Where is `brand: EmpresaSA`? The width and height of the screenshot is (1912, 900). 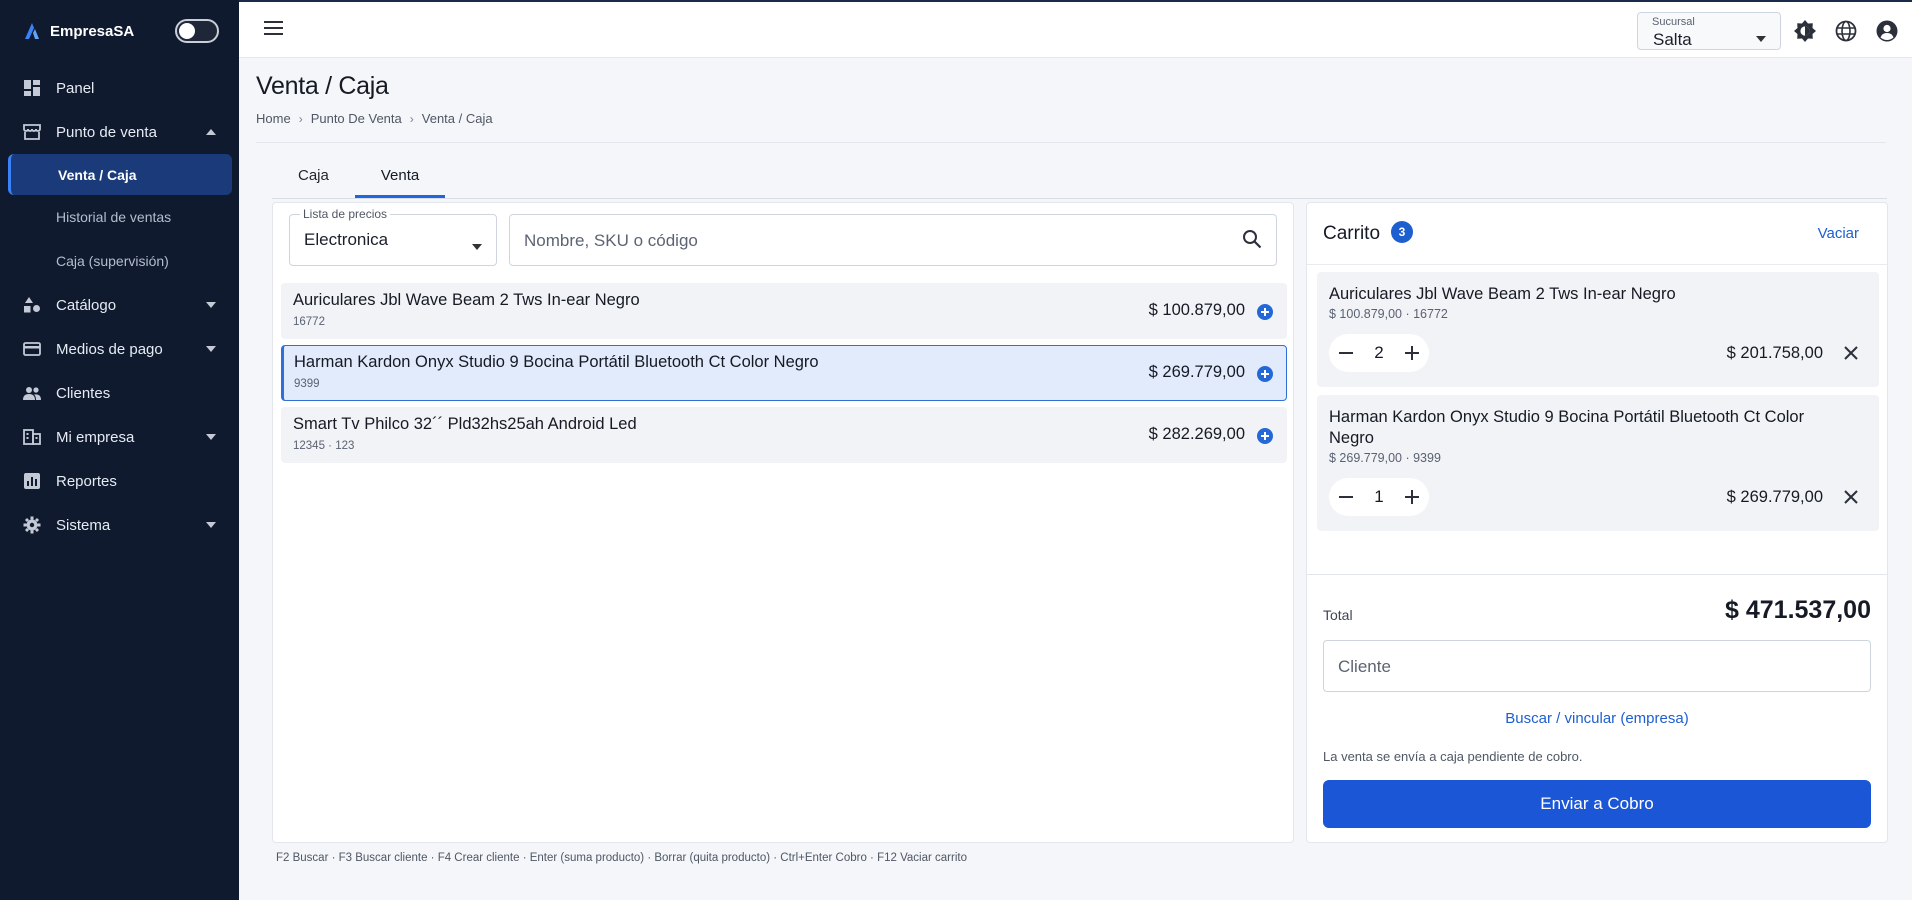 brand: EmpresaSA is located at coordinates (119, 31).